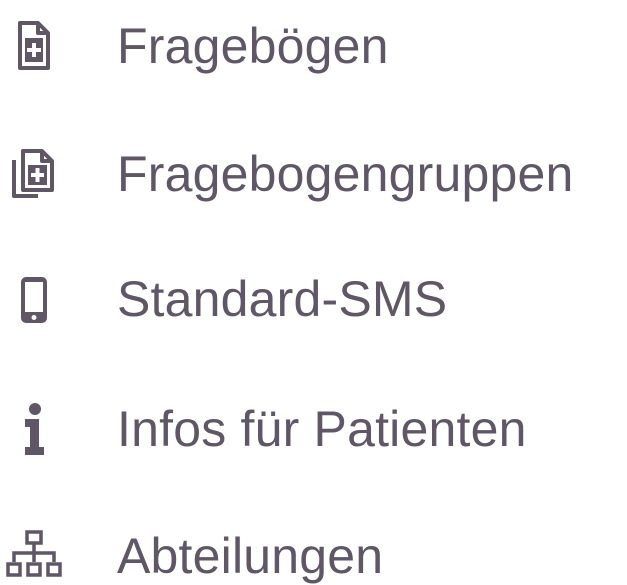 The height and width of the screenshot is (585, 627). What do you see at coordinates (34, 46) in the screenshot?
I see `file-plus-icon` at bounding box center [34, 46].